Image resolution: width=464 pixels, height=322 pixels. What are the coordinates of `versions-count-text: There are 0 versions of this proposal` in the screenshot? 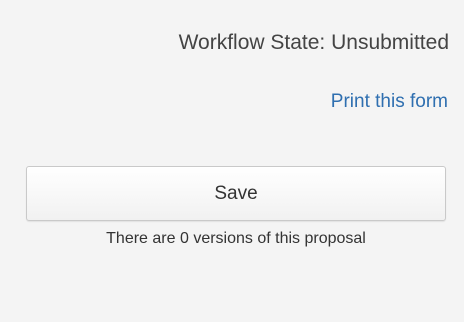 It's located at (236, 238).